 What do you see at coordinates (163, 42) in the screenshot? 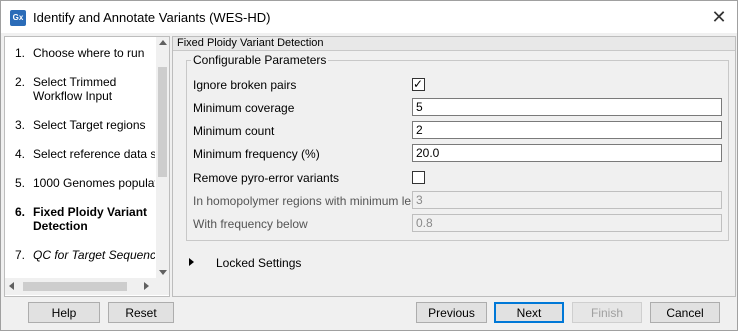
I see `scroll-up-icon` at bounding box center [163, 42].